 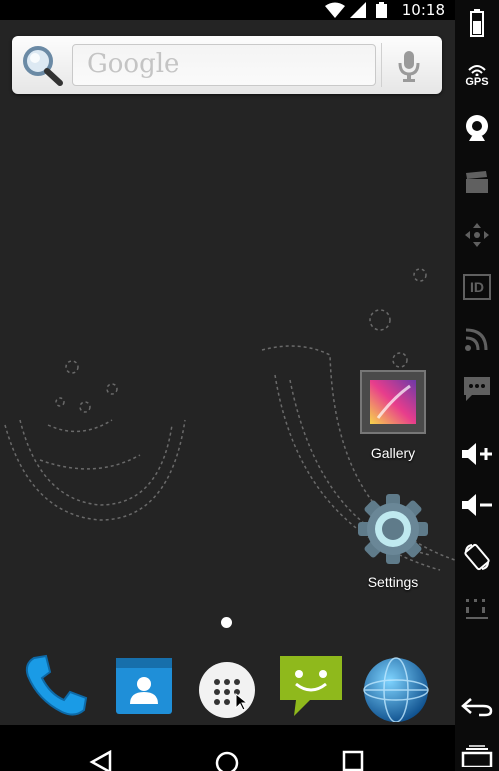 I want to click on messaging-icon, so click(x=311, y=686).